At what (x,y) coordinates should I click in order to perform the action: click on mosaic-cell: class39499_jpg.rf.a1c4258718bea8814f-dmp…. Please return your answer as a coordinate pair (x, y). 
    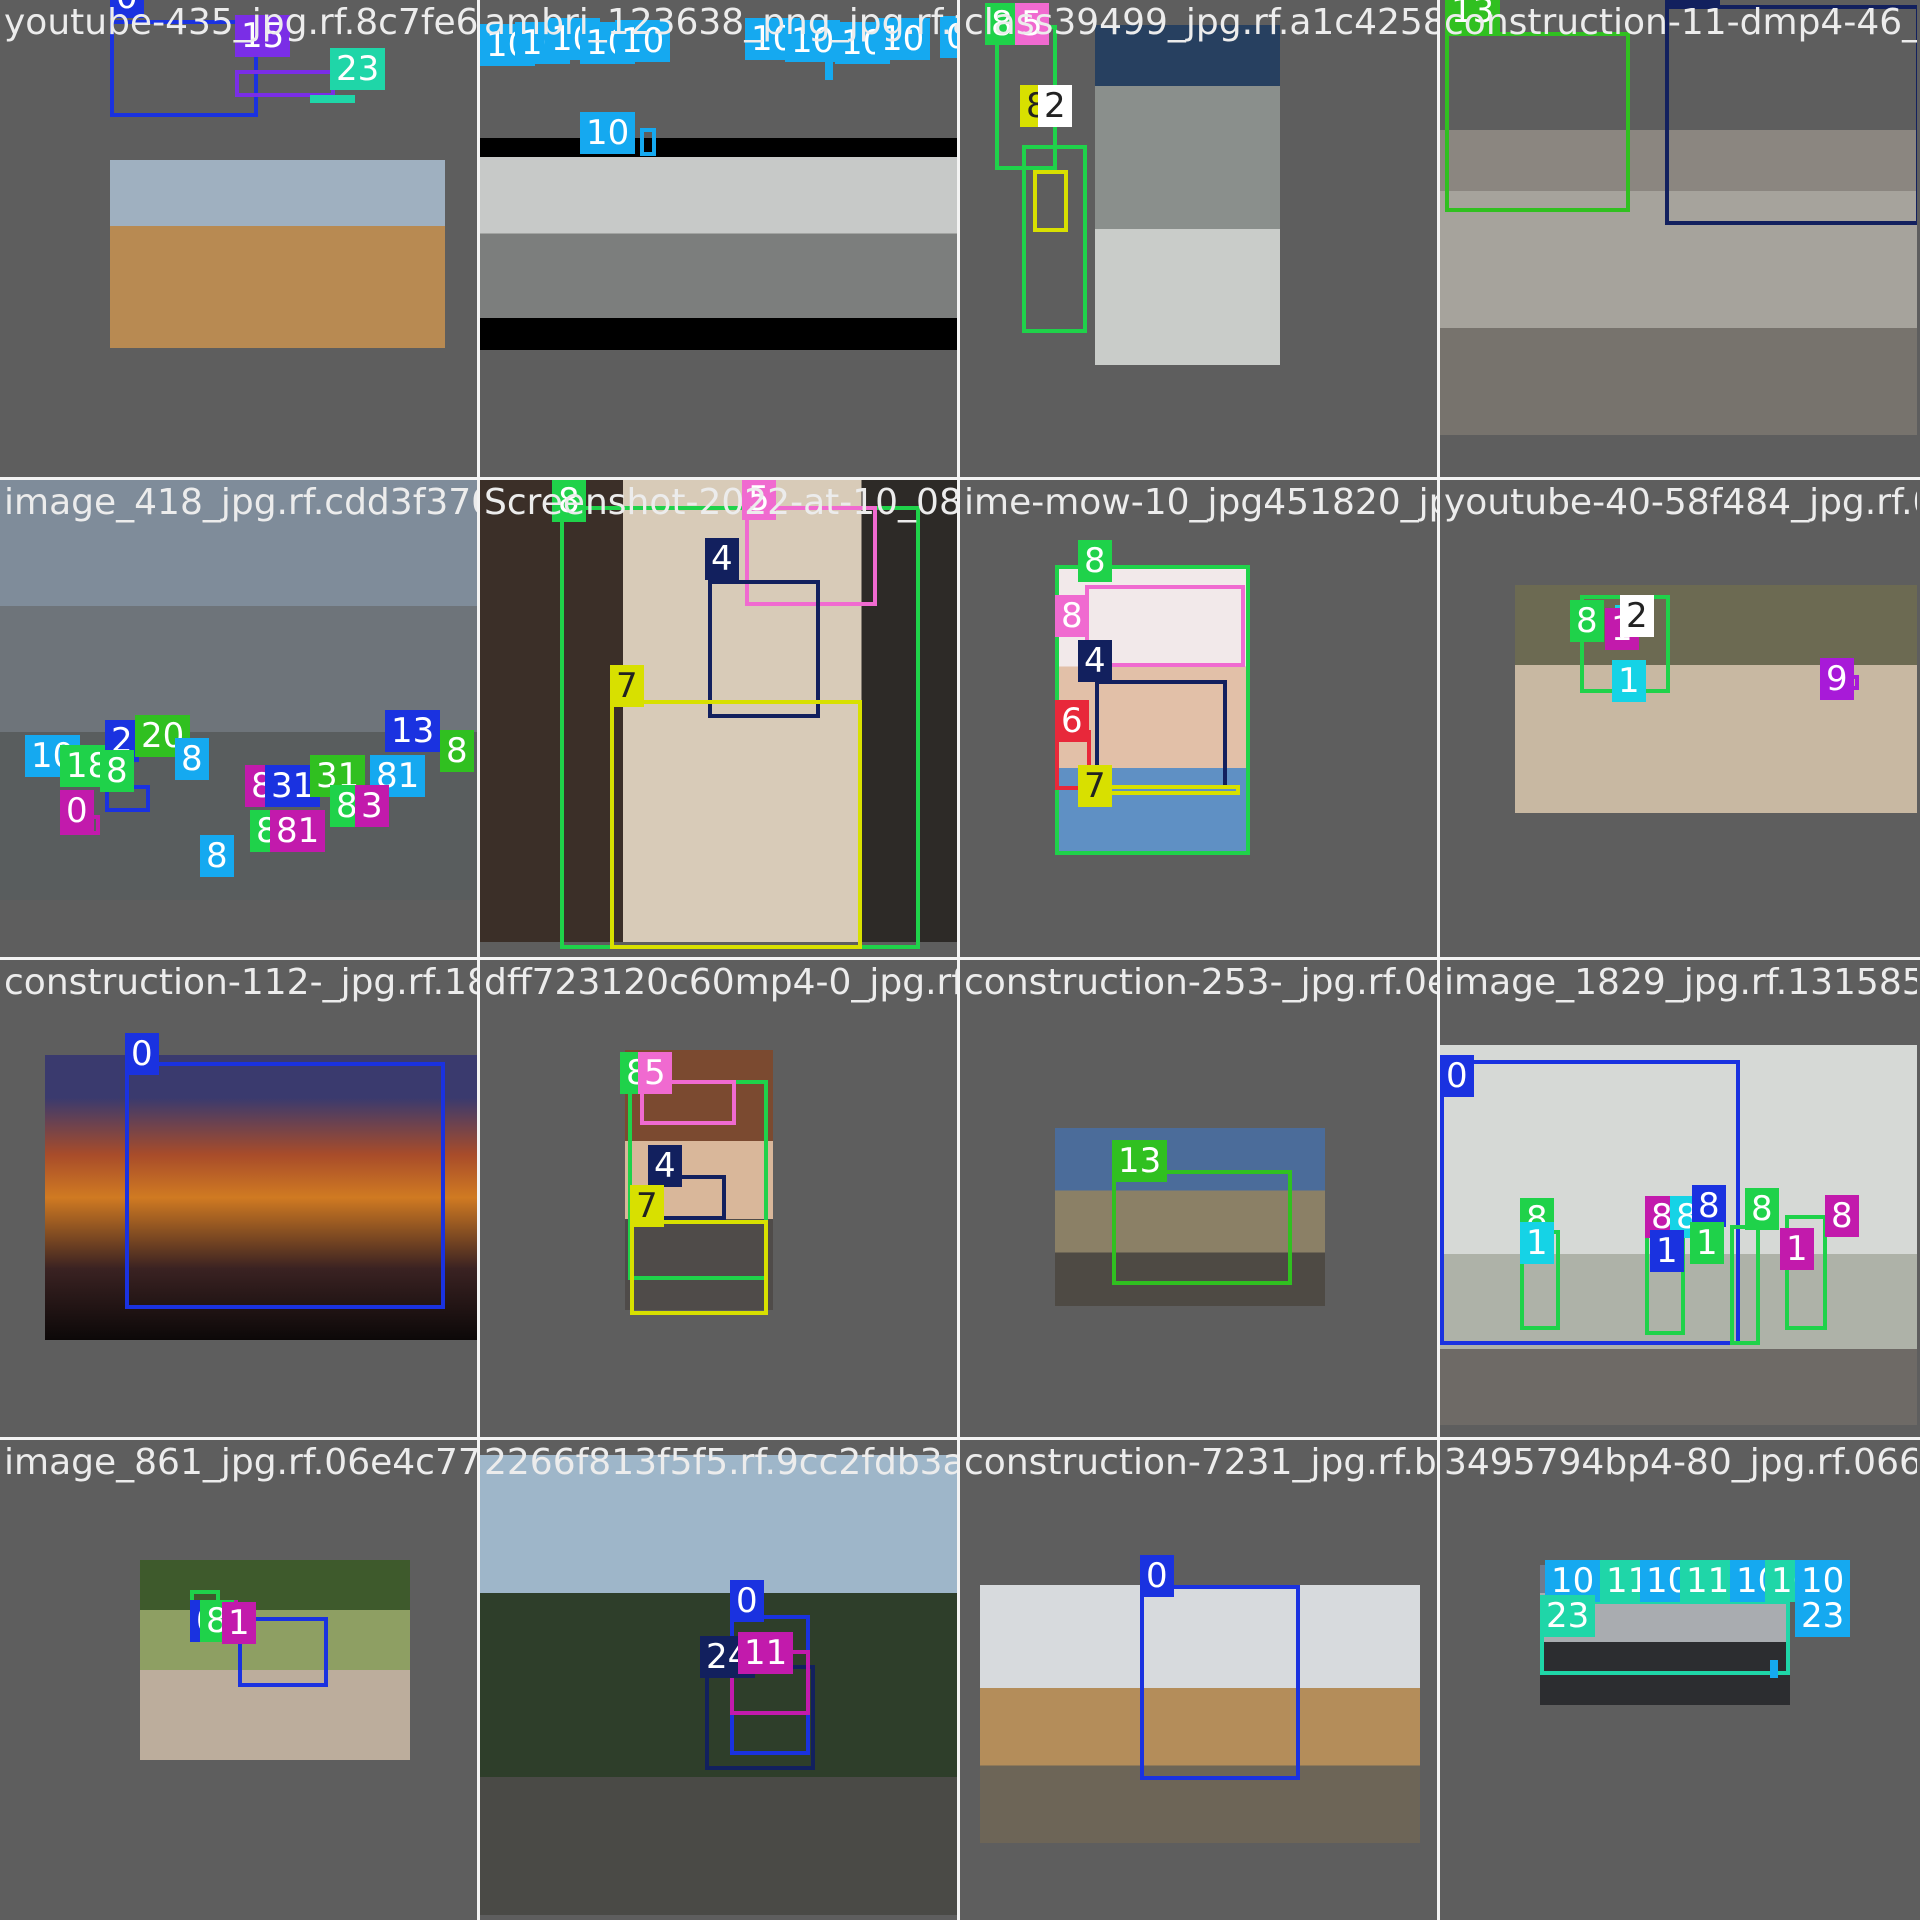
    Looking at the image, I should click on (1198, 238).